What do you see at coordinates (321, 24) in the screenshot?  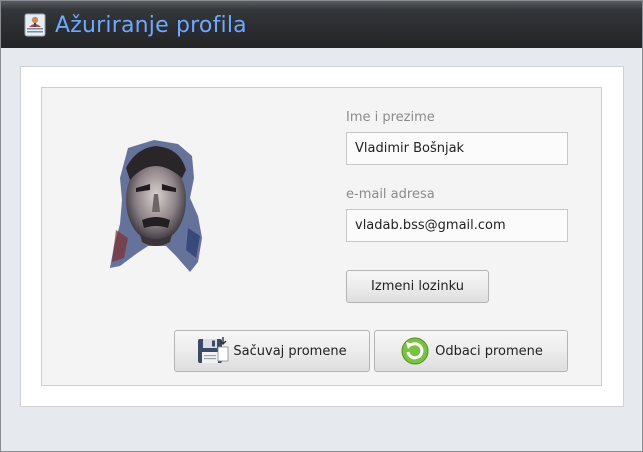 I see `title-bar: Ažuriranje profila` at bounding box center [321, 24].